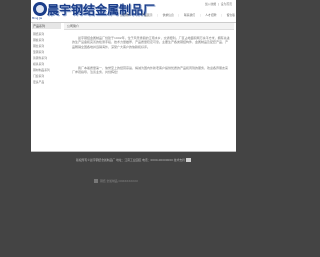 The image size is (320, 257). I want to click on sidebar-item-more: 更多产品, so click(38, 82).